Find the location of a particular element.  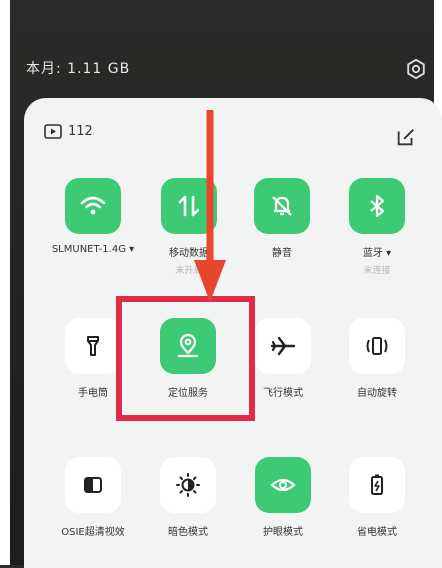

eye-care-icon is located at coordinates (283, 485).